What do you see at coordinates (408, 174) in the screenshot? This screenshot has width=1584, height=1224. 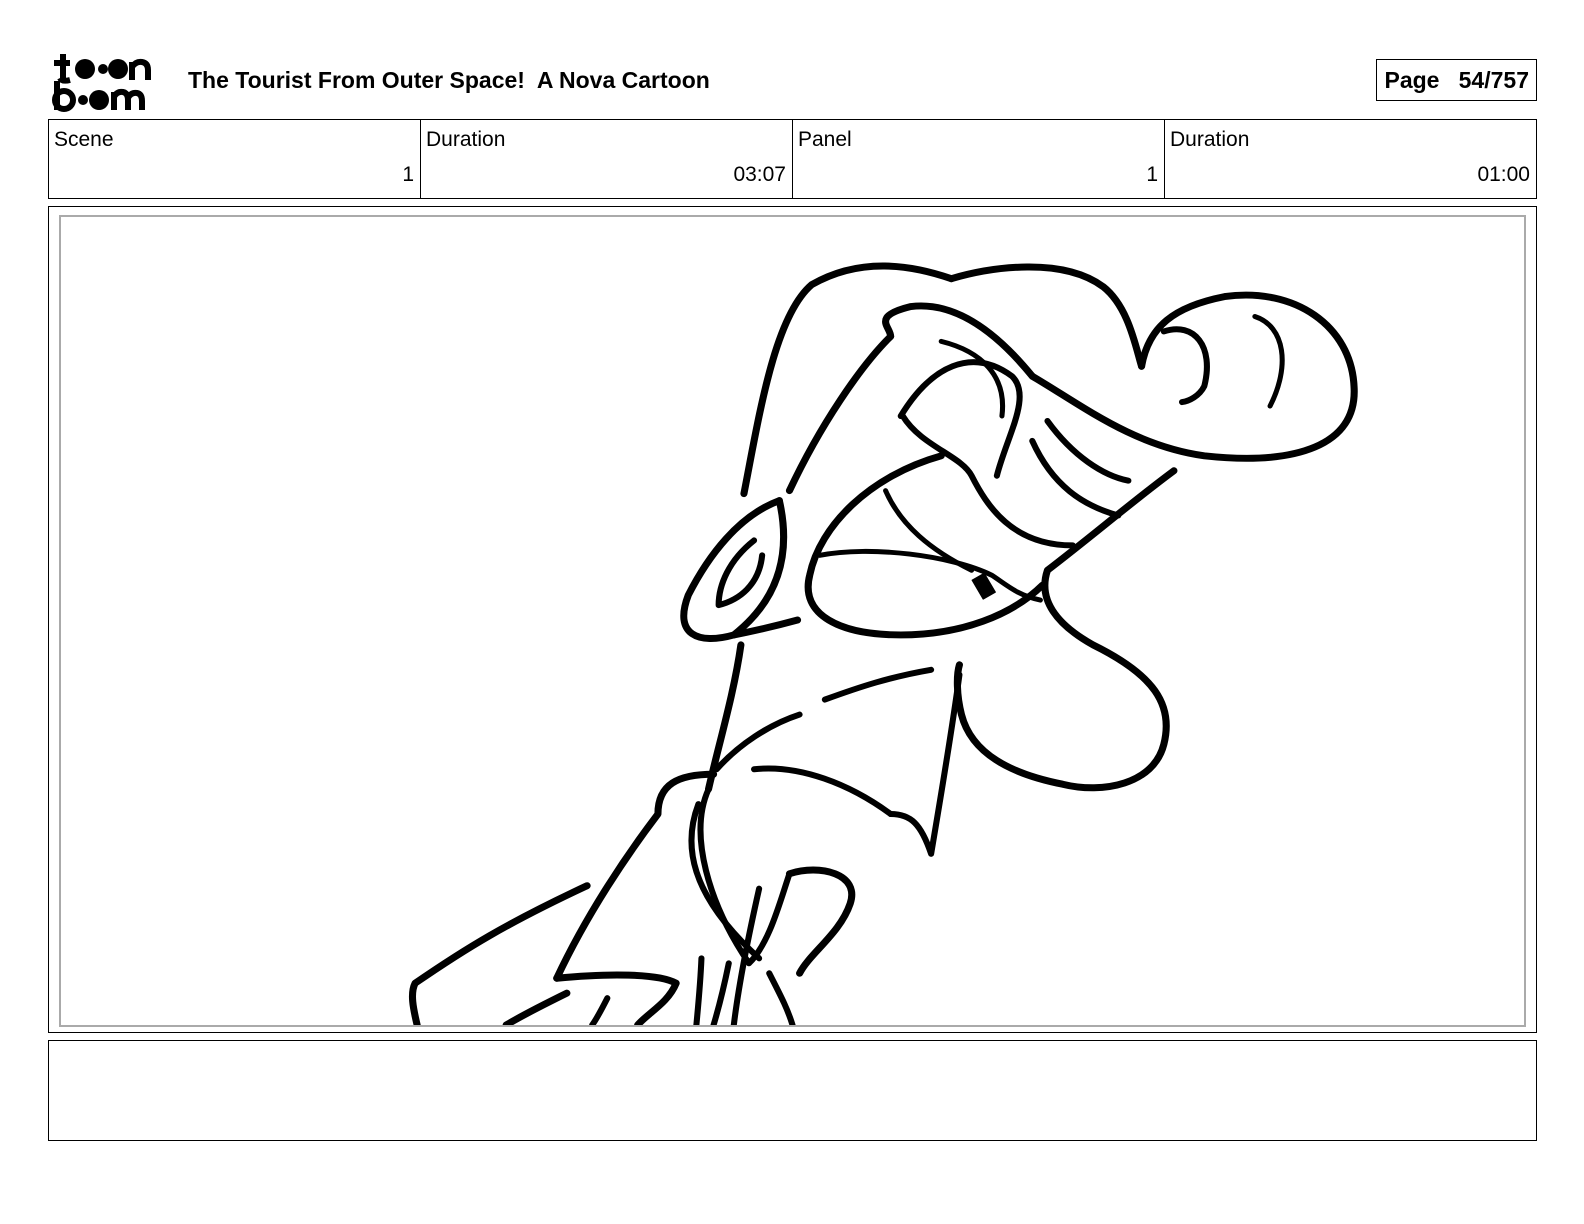 I see `scene-value: 1` at bounding box center [408, 174].